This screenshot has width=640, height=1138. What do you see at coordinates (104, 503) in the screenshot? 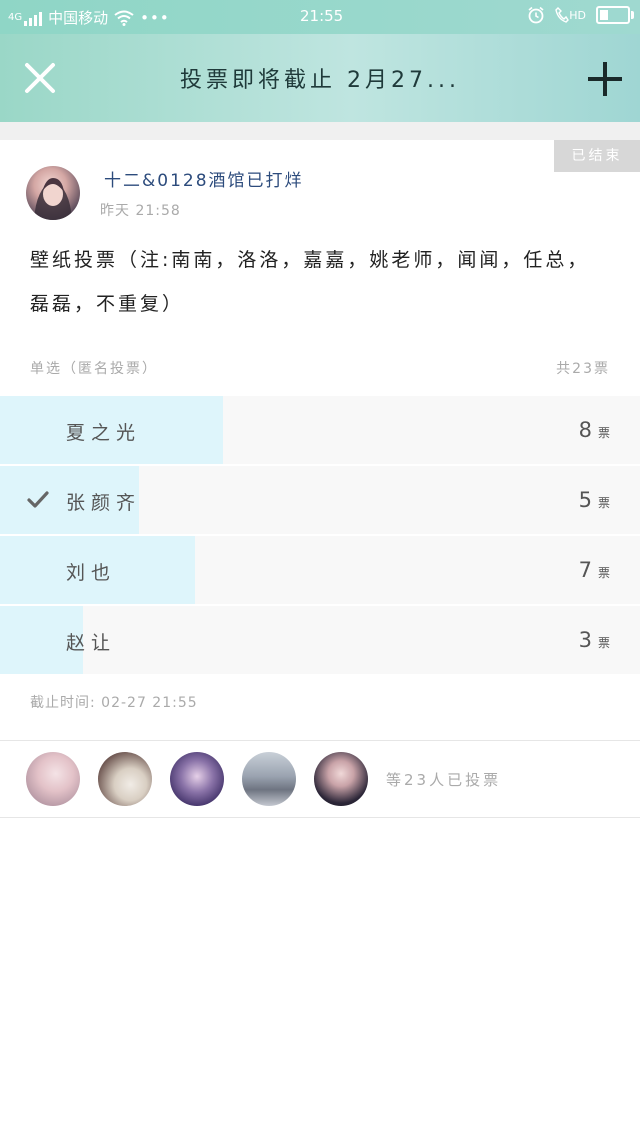
I see `option-label: 张颜齐` at bounding box center [104, 503].